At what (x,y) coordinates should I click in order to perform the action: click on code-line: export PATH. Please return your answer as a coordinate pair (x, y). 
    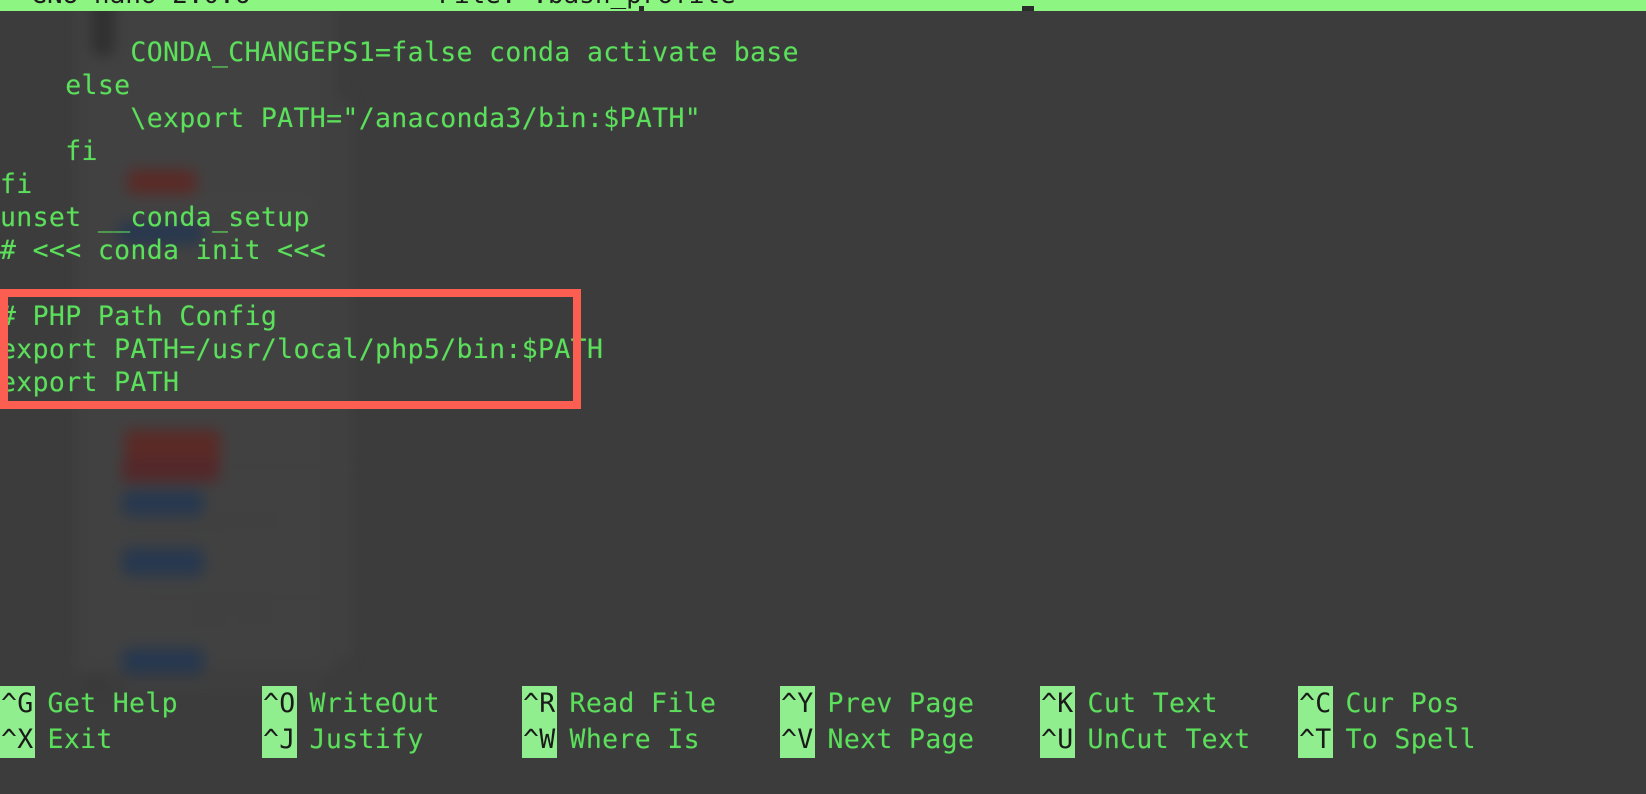
    Looking at the image, I should click on (90, 382).